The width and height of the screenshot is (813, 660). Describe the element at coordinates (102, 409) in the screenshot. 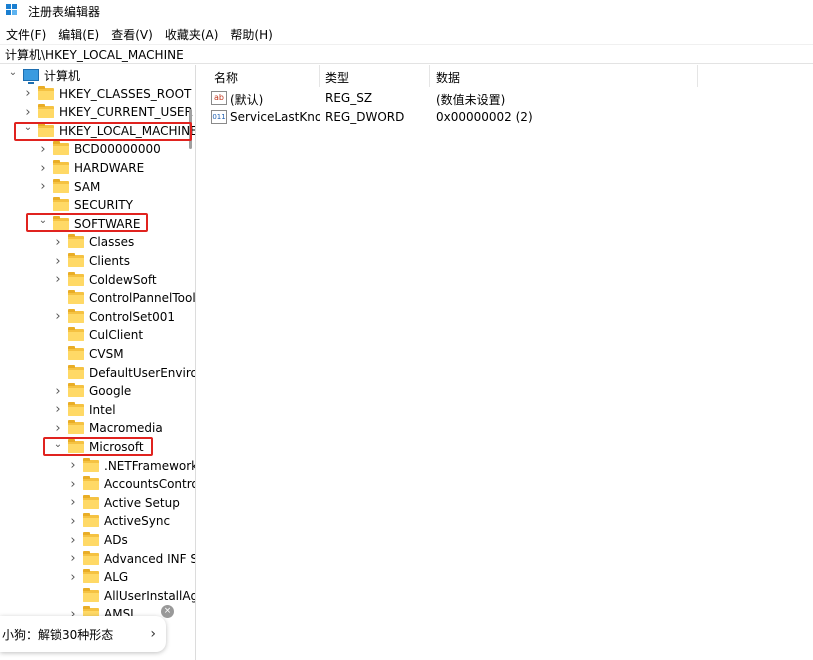

I see `tree-item-label: Intel` at that location.